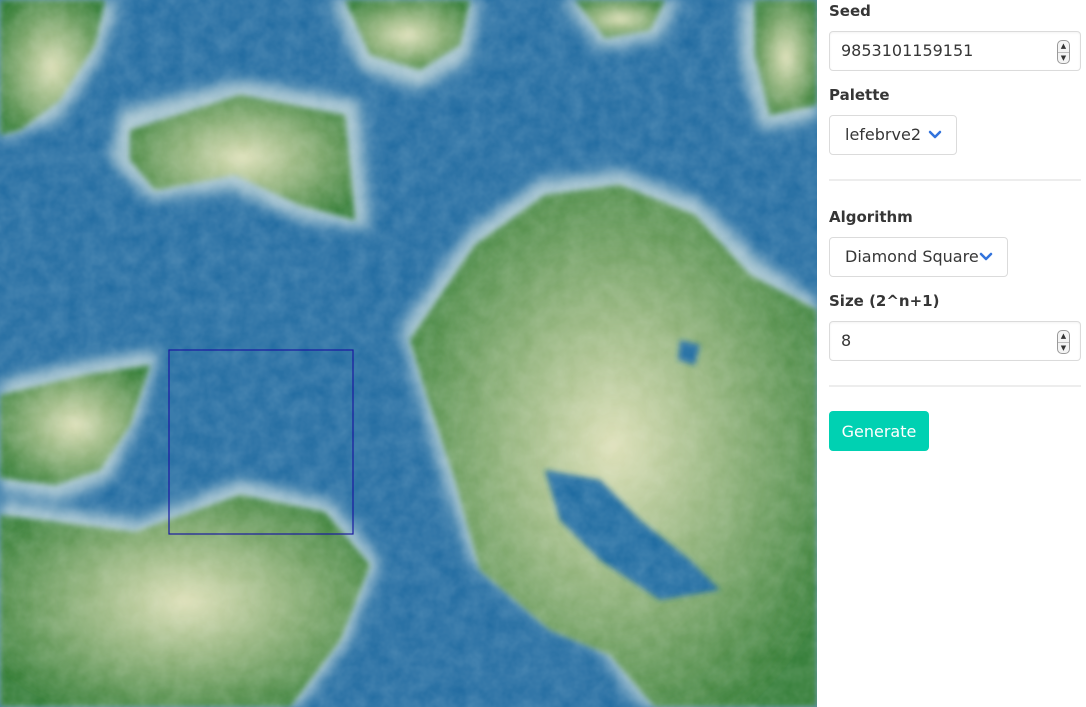 The width and height of the screenshot is (1086, 707). What do you see at coordinates (884, 301) in the screenshot?
I see `size-label: Size (2^n+1)` at bounding box center [884, 301].